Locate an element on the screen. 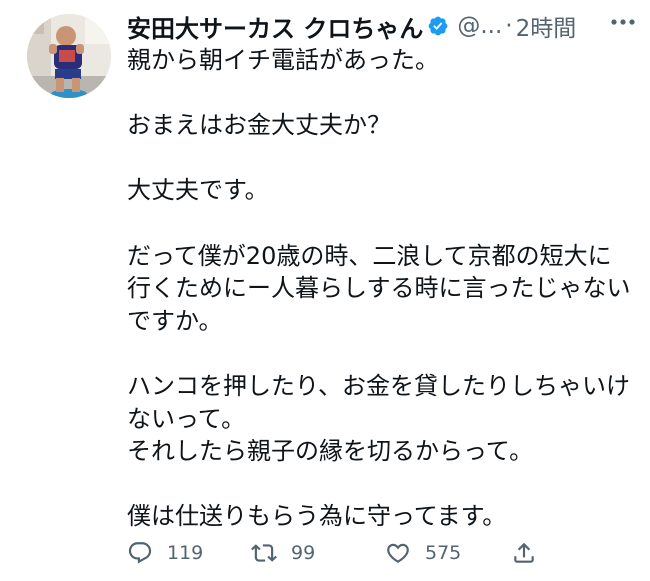 The width and height of the screenshot is (650, 581). reply-button: 119 is located at coordinates (165, 553).